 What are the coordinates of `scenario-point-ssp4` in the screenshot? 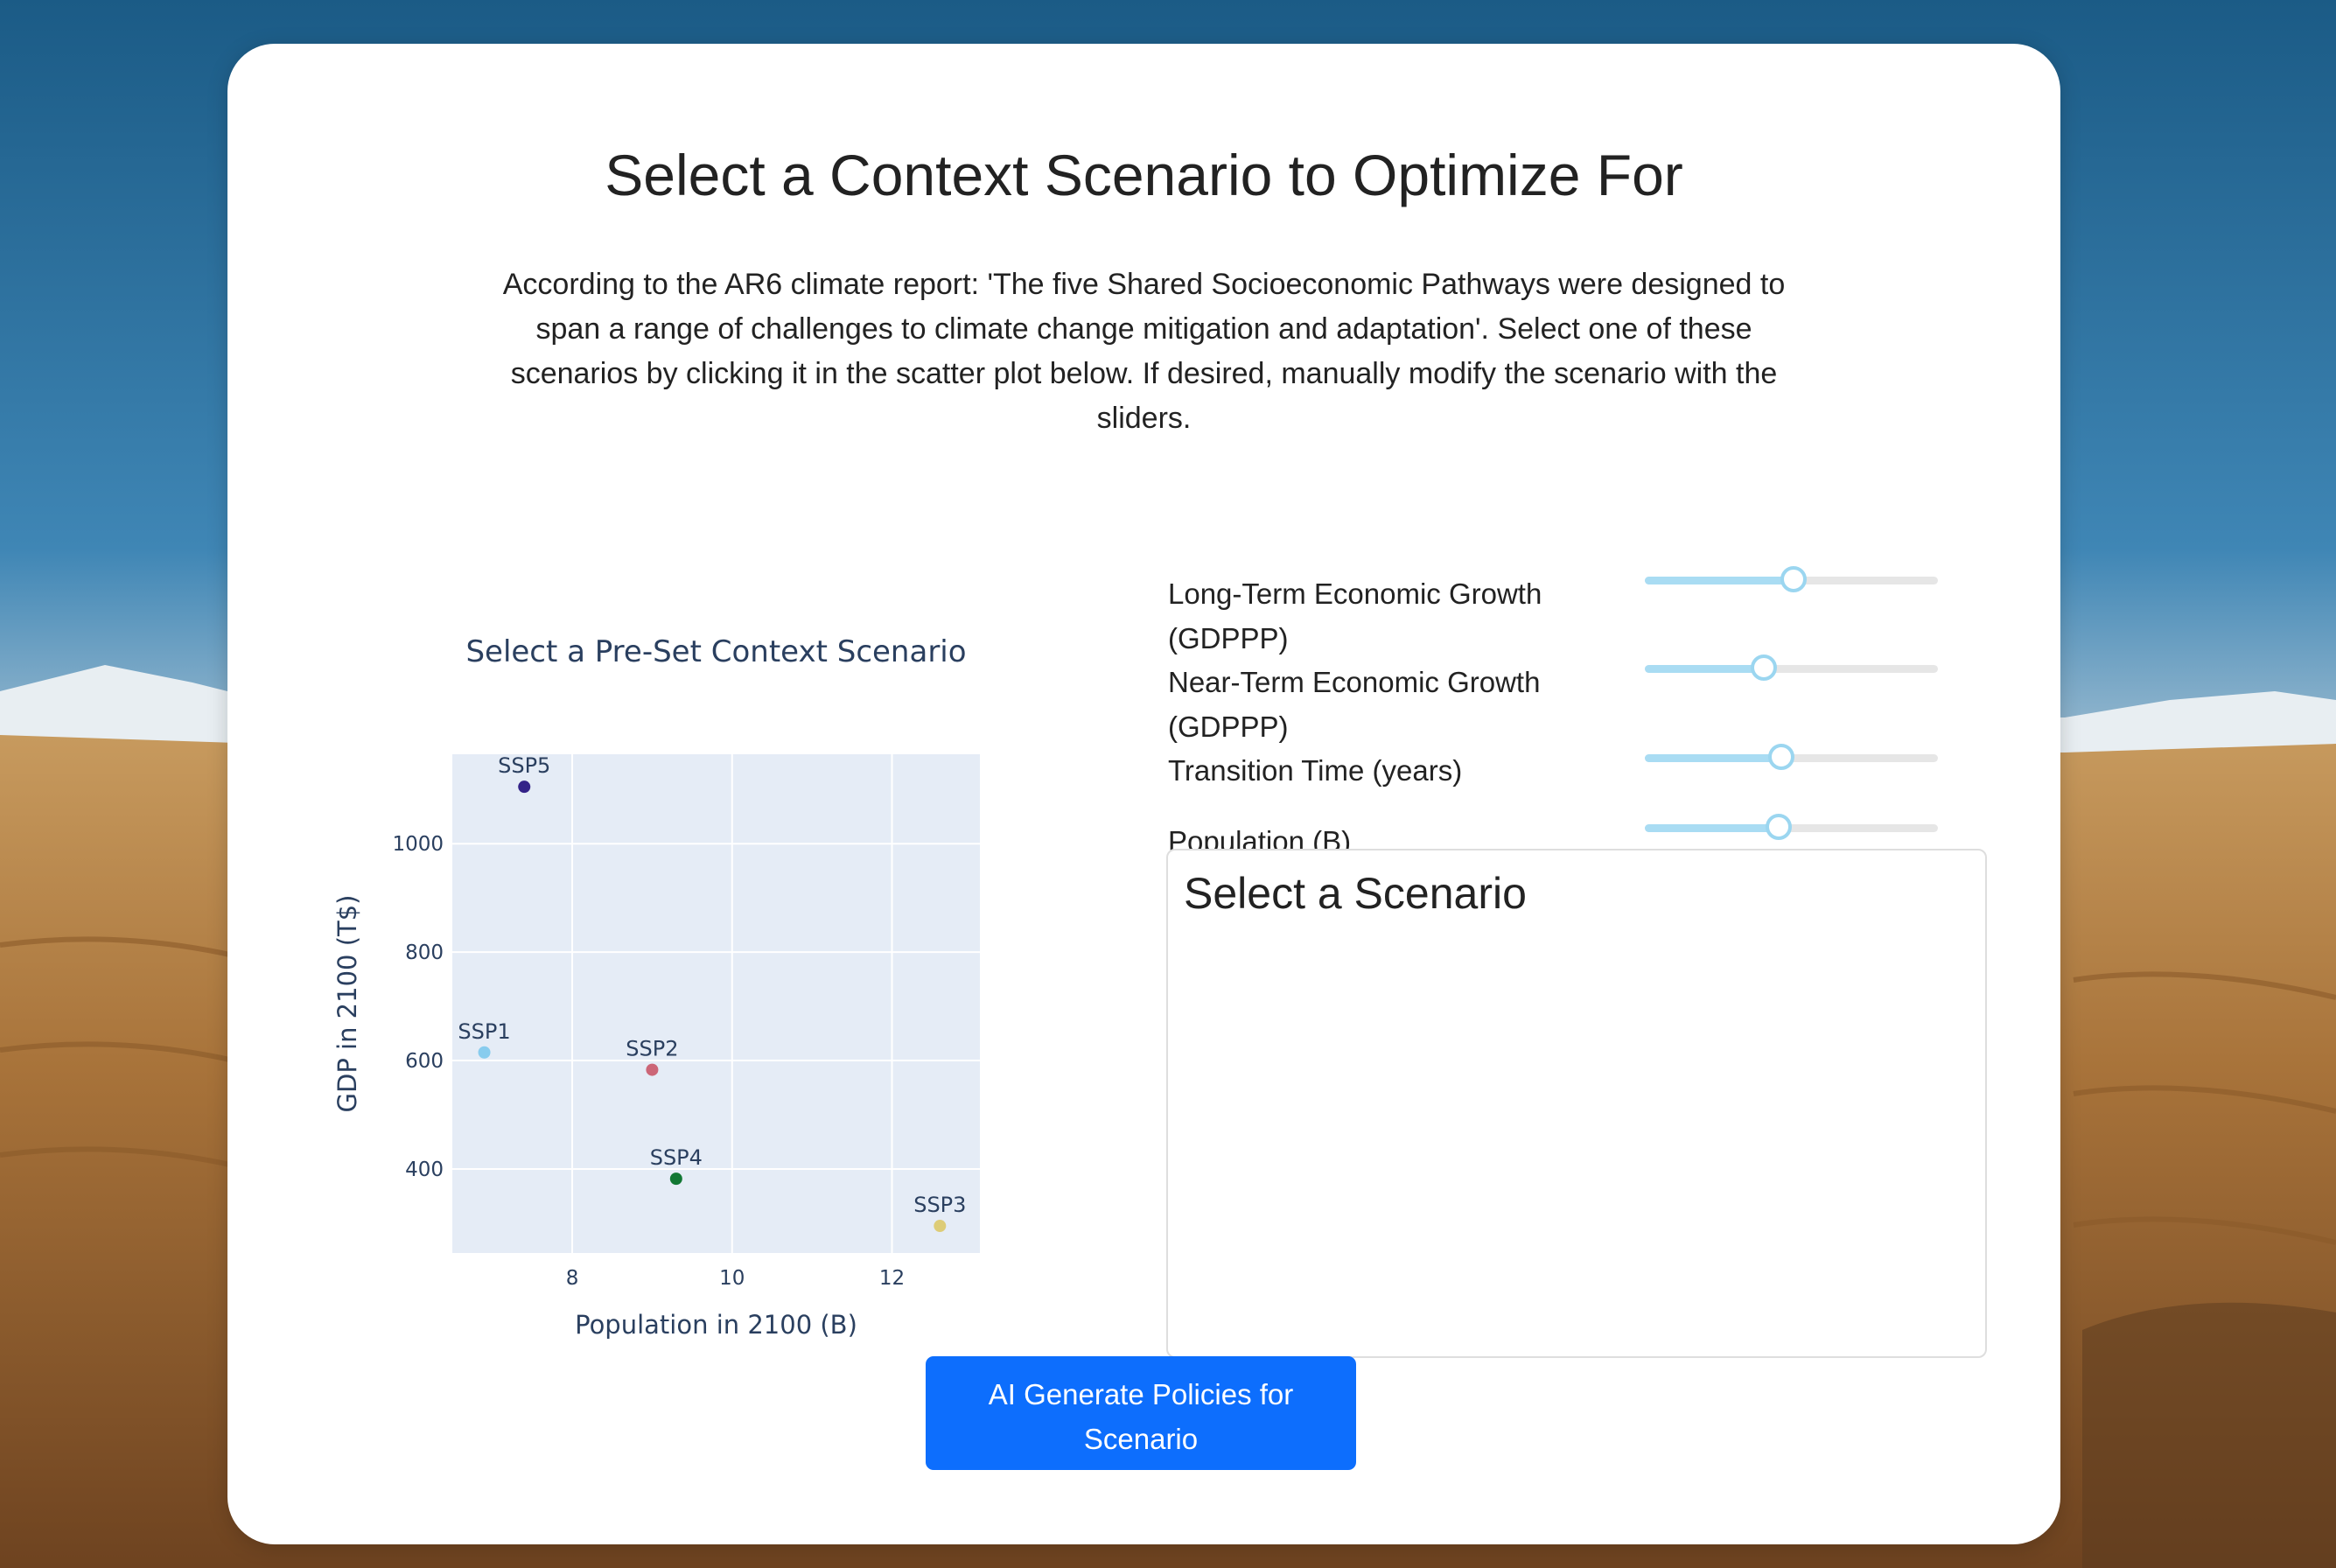 It's located at (675, 1179).